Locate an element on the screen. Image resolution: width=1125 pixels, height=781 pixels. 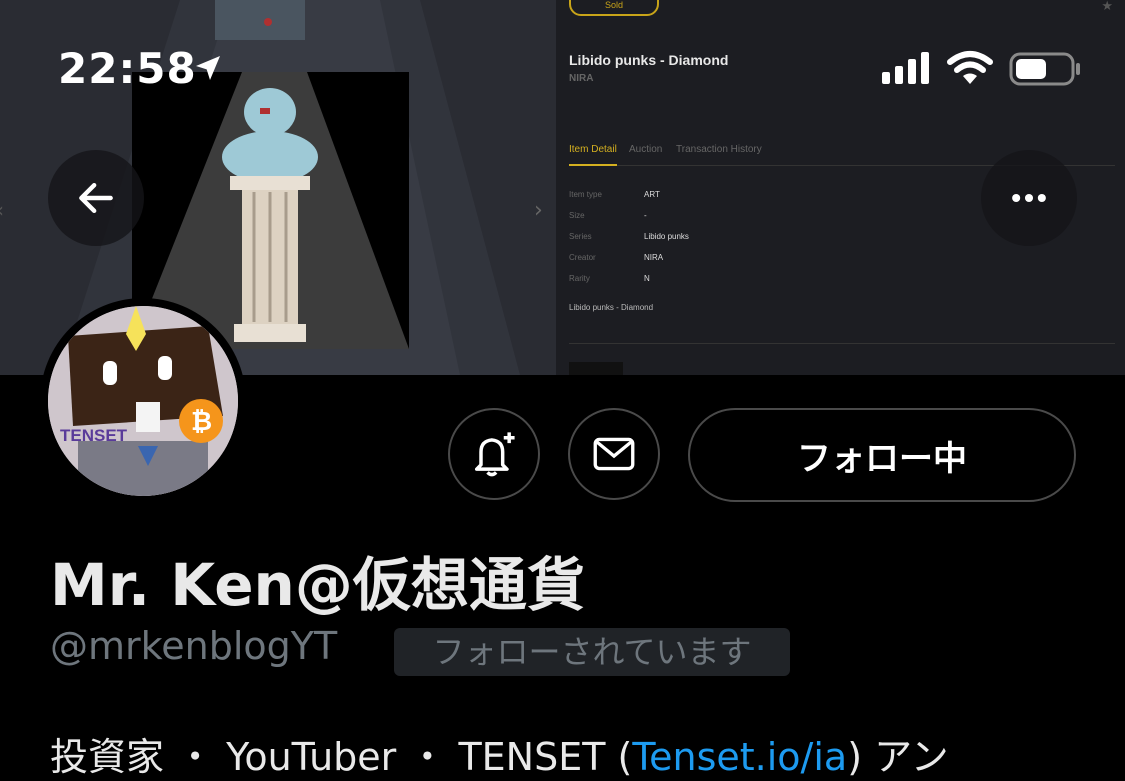
username-handle: @mrkenblogYT is located at coordinates (194, 646).